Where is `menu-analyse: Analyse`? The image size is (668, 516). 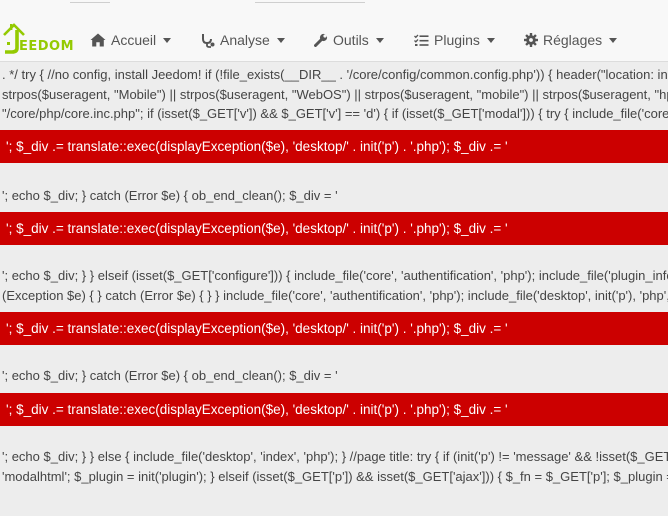 menu-analyse: Analyse is located at coordinates (243, 40).